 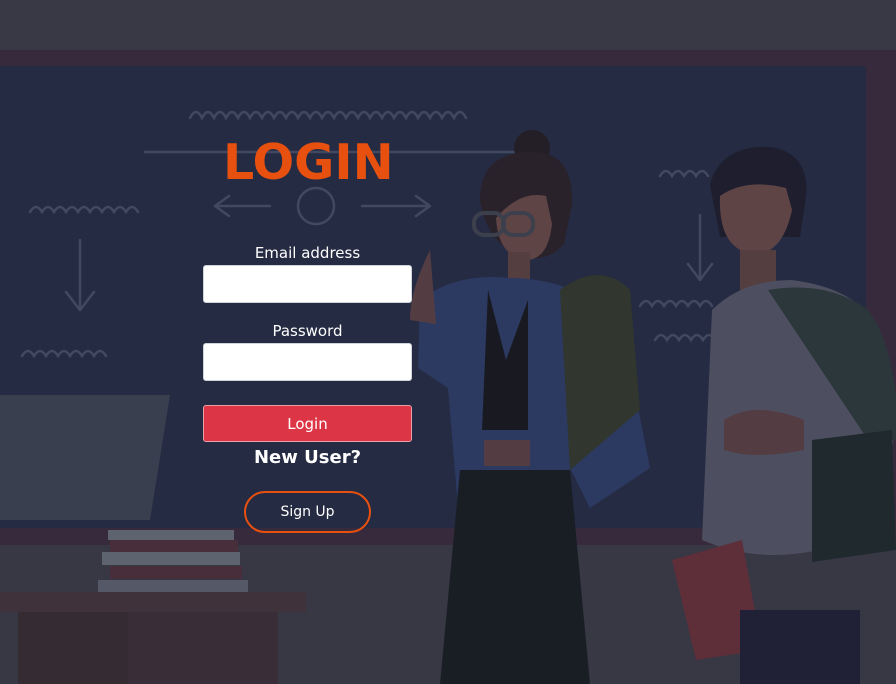 What do you see at coordinates (307, 423) in the screenshot?
I see `login-button: Login` at bounding box center [307, 423].